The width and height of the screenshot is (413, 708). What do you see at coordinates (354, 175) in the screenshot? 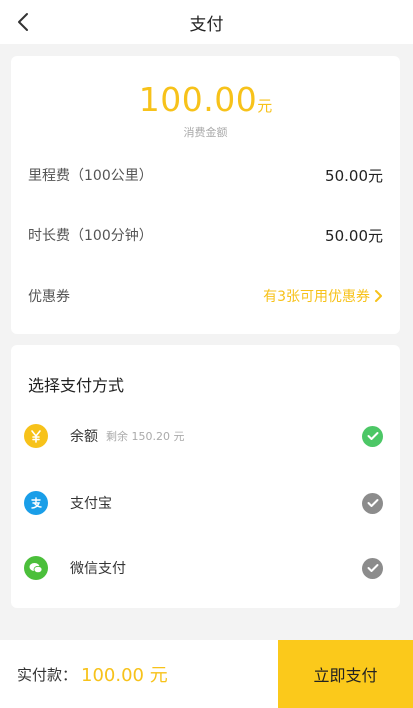
I see `mileage-fee-value: 50.00元` at bounding box center [354, 175].